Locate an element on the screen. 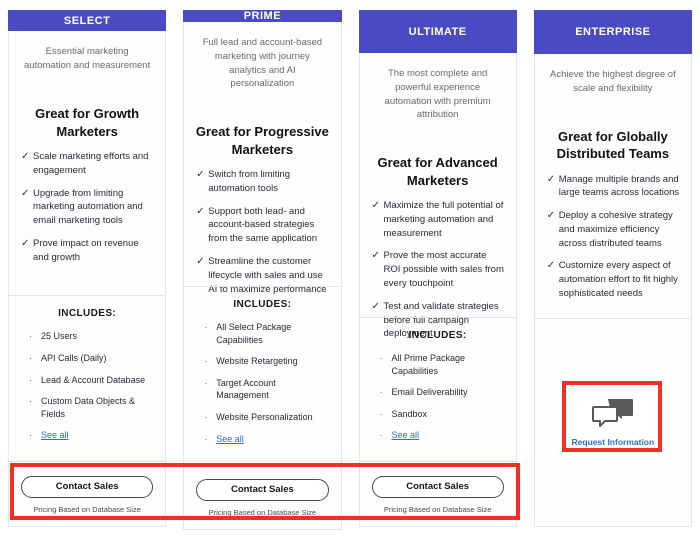 The height and width of the screenshot is (535, 700). plan-name: PRIME is located at coordinates (262, 16).